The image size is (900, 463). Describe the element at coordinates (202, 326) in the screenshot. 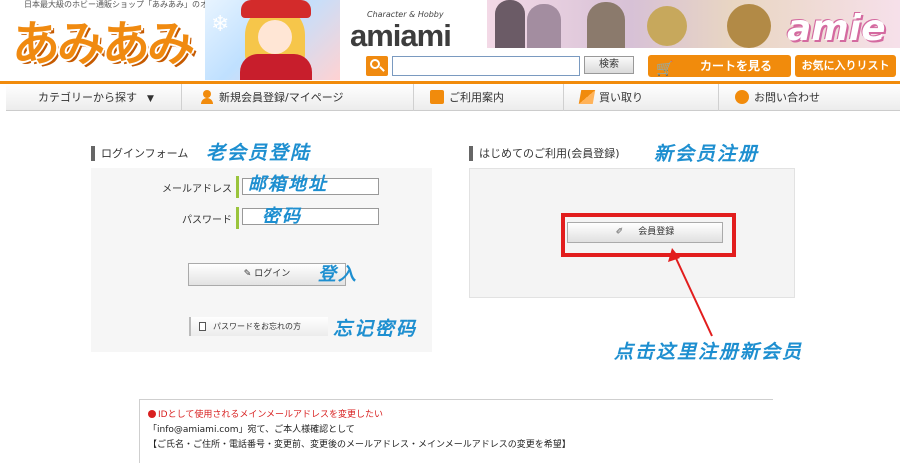

I see `document-icon` at that location.